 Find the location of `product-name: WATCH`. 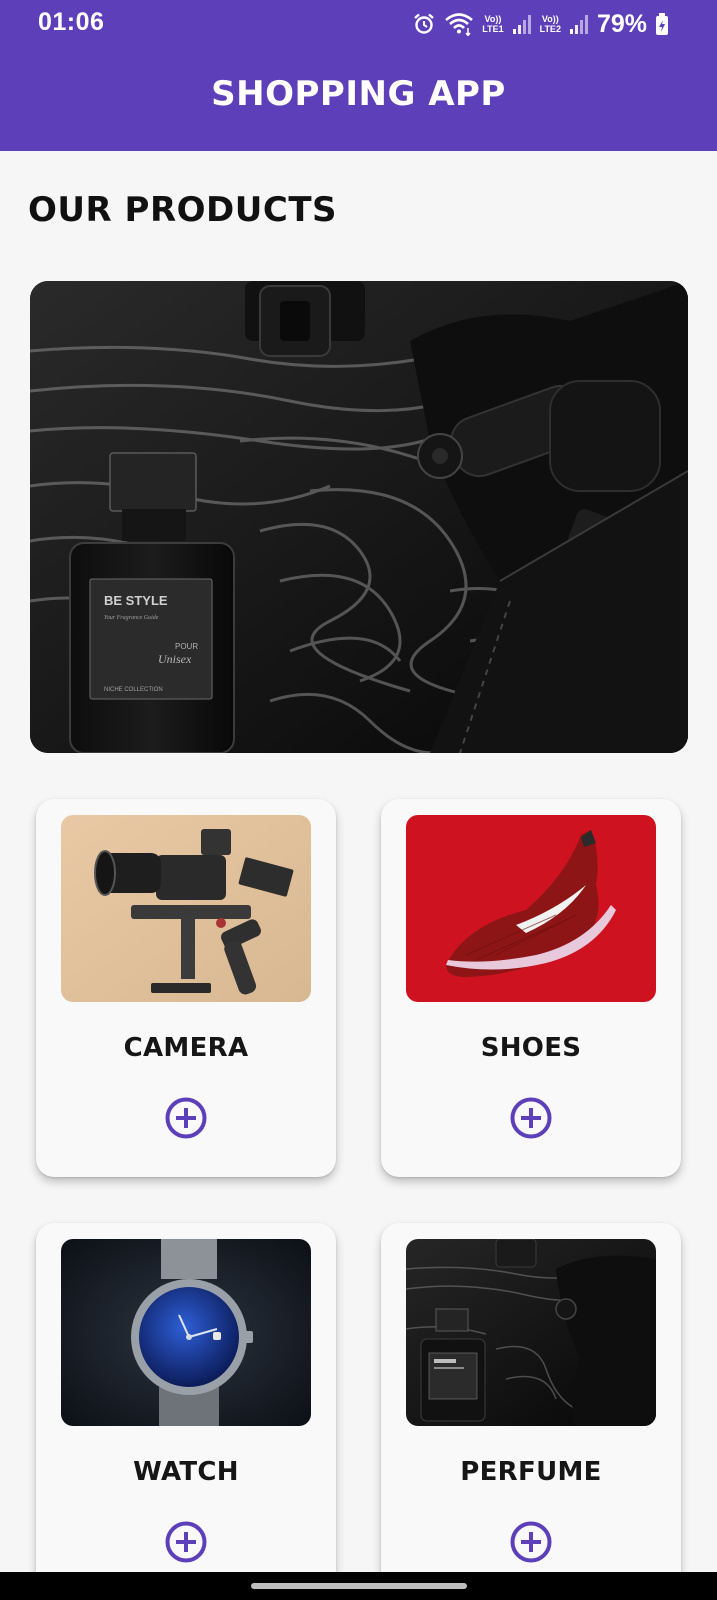

product-name: WATCH is located at coordinates (186, 1472).